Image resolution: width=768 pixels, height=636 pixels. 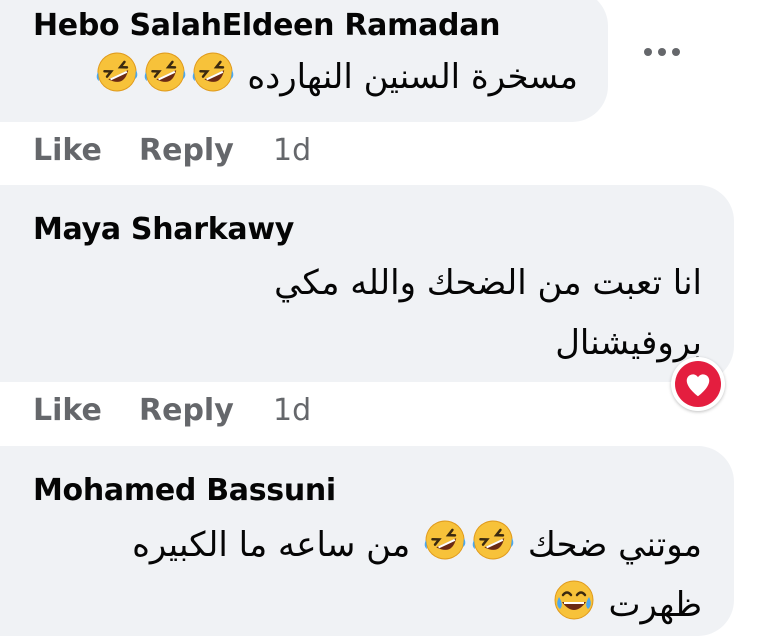 I want to click on comment-text-segment: موتني ضحك, so click(x=614, y=545).